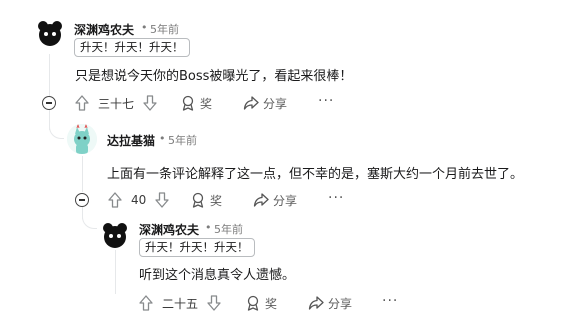  I want to click on comment-body: 上面有一条评论解释了这一点，但不幸的是，塞斯大约一个月前去世了。, so click(315, 174).